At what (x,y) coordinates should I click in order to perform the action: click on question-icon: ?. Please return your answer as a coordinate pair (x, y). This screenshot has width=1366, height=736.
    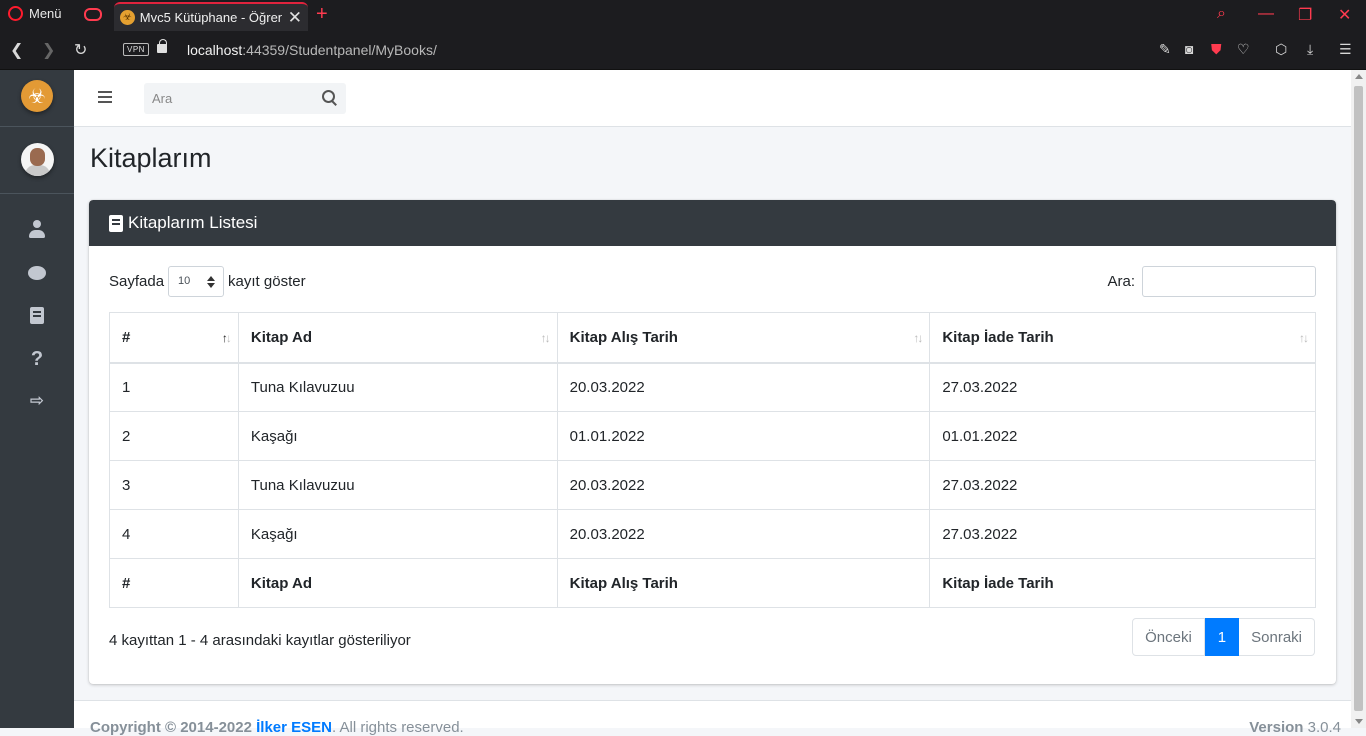
    Looking at the image, I should click on (37, 359).